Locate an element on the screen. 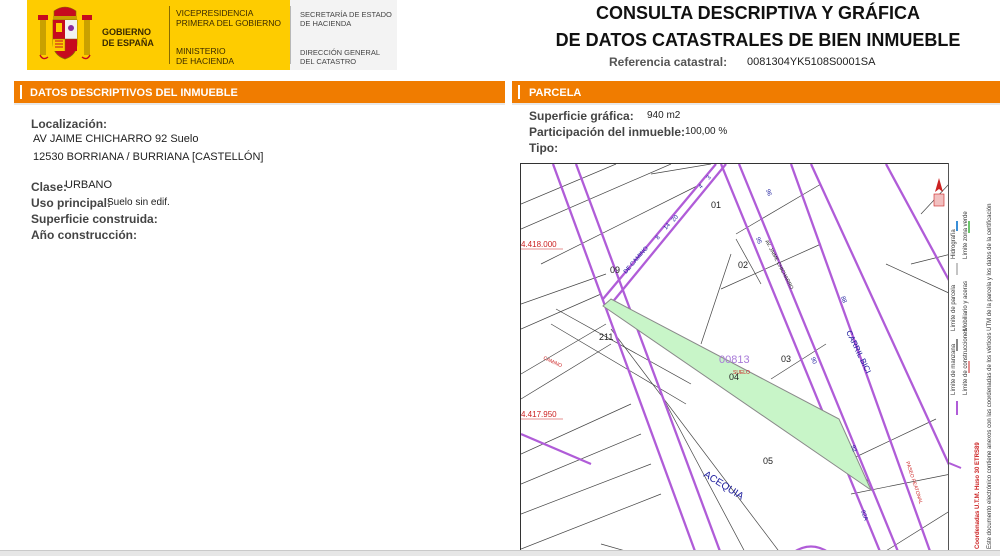 This screenshot has height=556, width=1000. street-carril-bici: CARRIL BICI is located at coordinates (858, 352).